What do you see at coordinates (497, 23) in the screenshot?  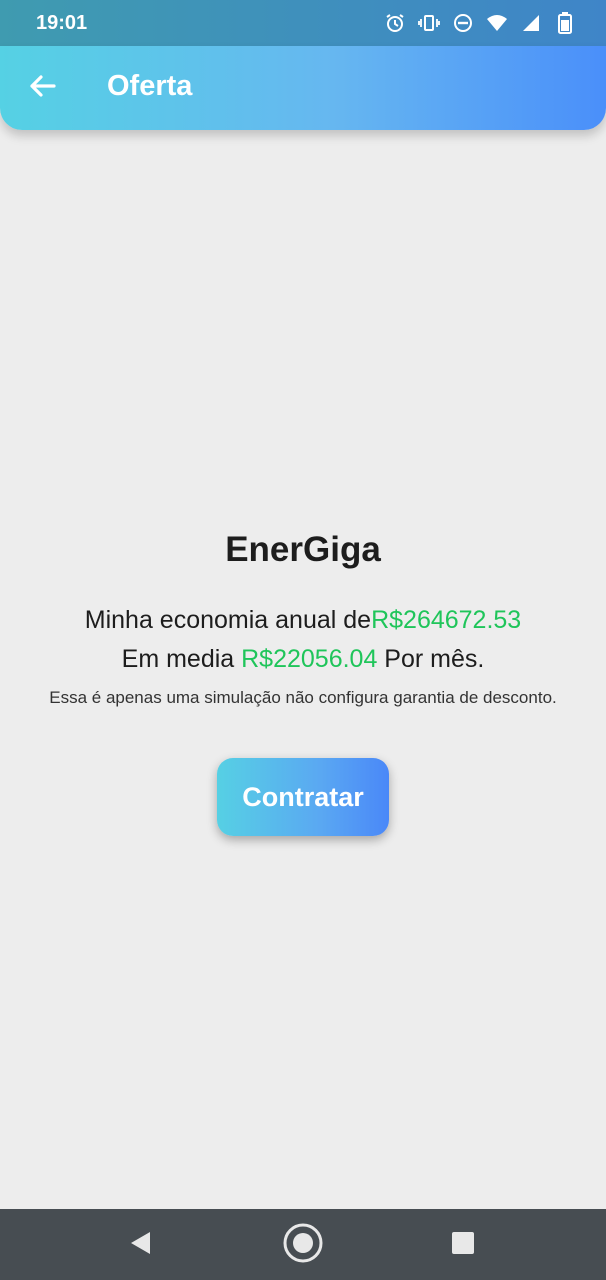 I see `wifi-icon` at bounding box center [497, 23].